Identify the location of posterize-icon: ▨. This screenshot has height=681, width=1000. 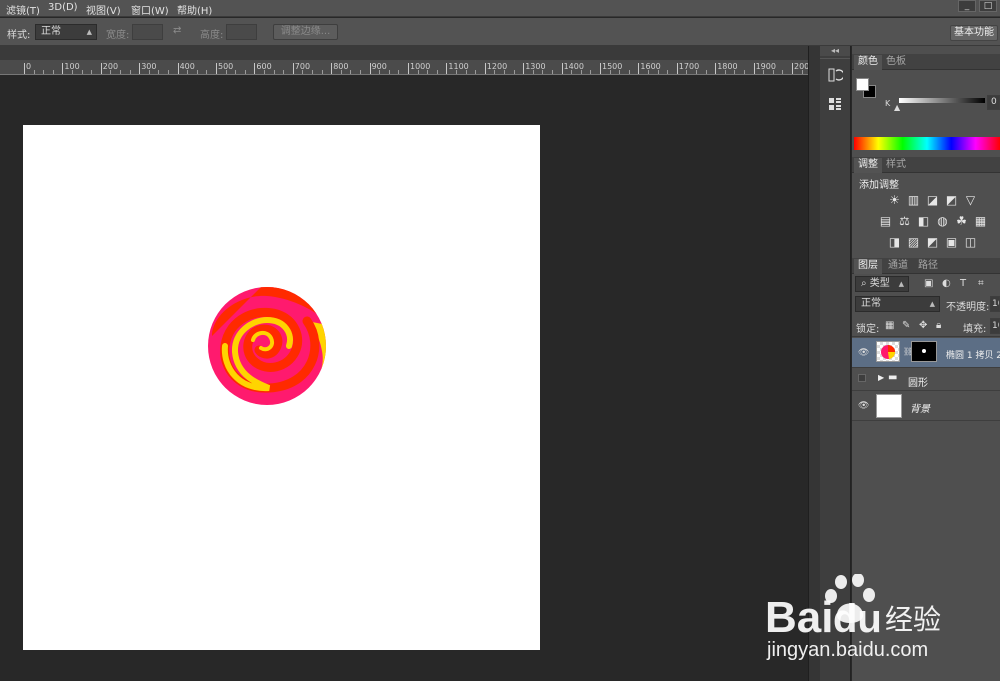
(913, 242).